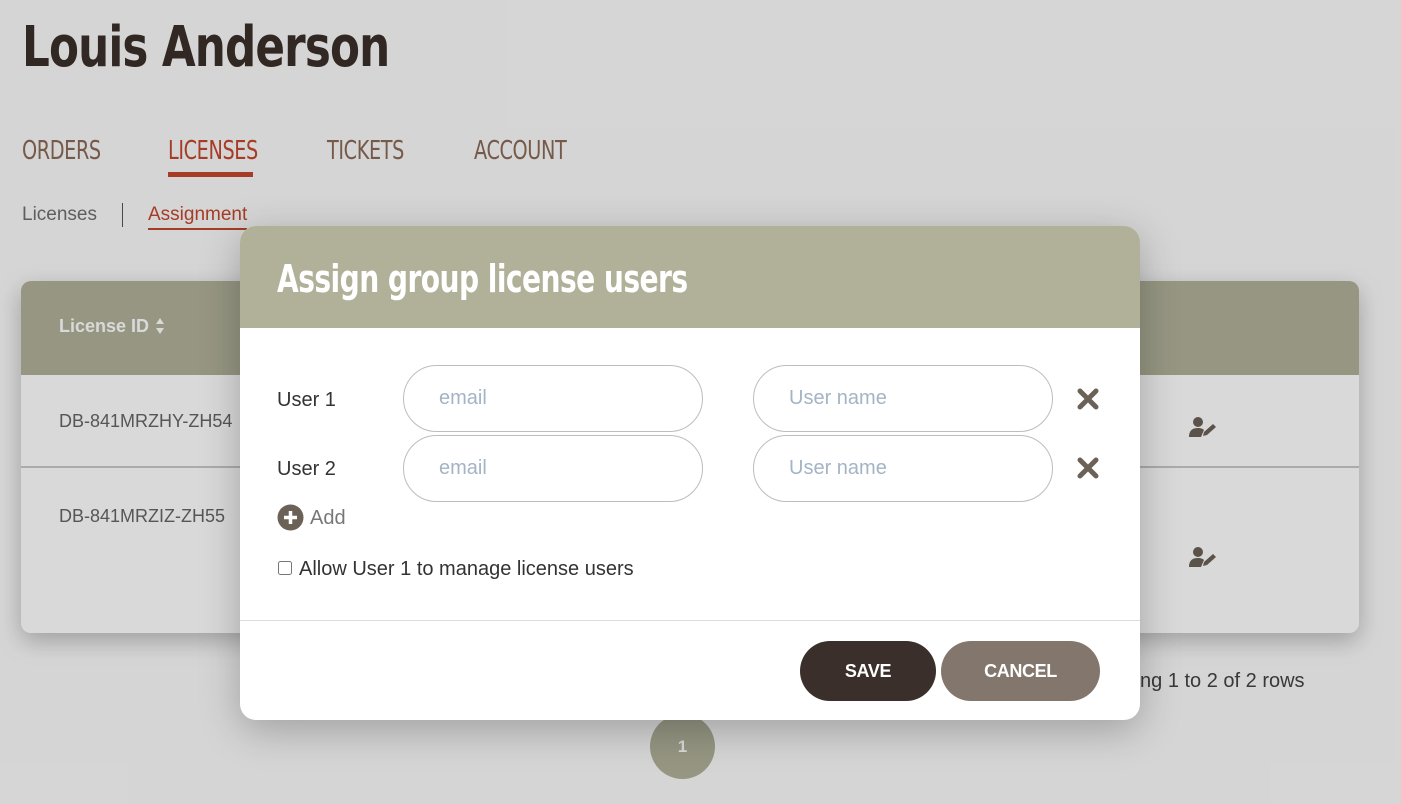 Image resolution: width=1401 pixels, height=804 pixels. Describe the element at coordinates (466, 569) in the screenshot. I see `manage-users-checkbox-label: Allow User 1 to manage license users` at that location.